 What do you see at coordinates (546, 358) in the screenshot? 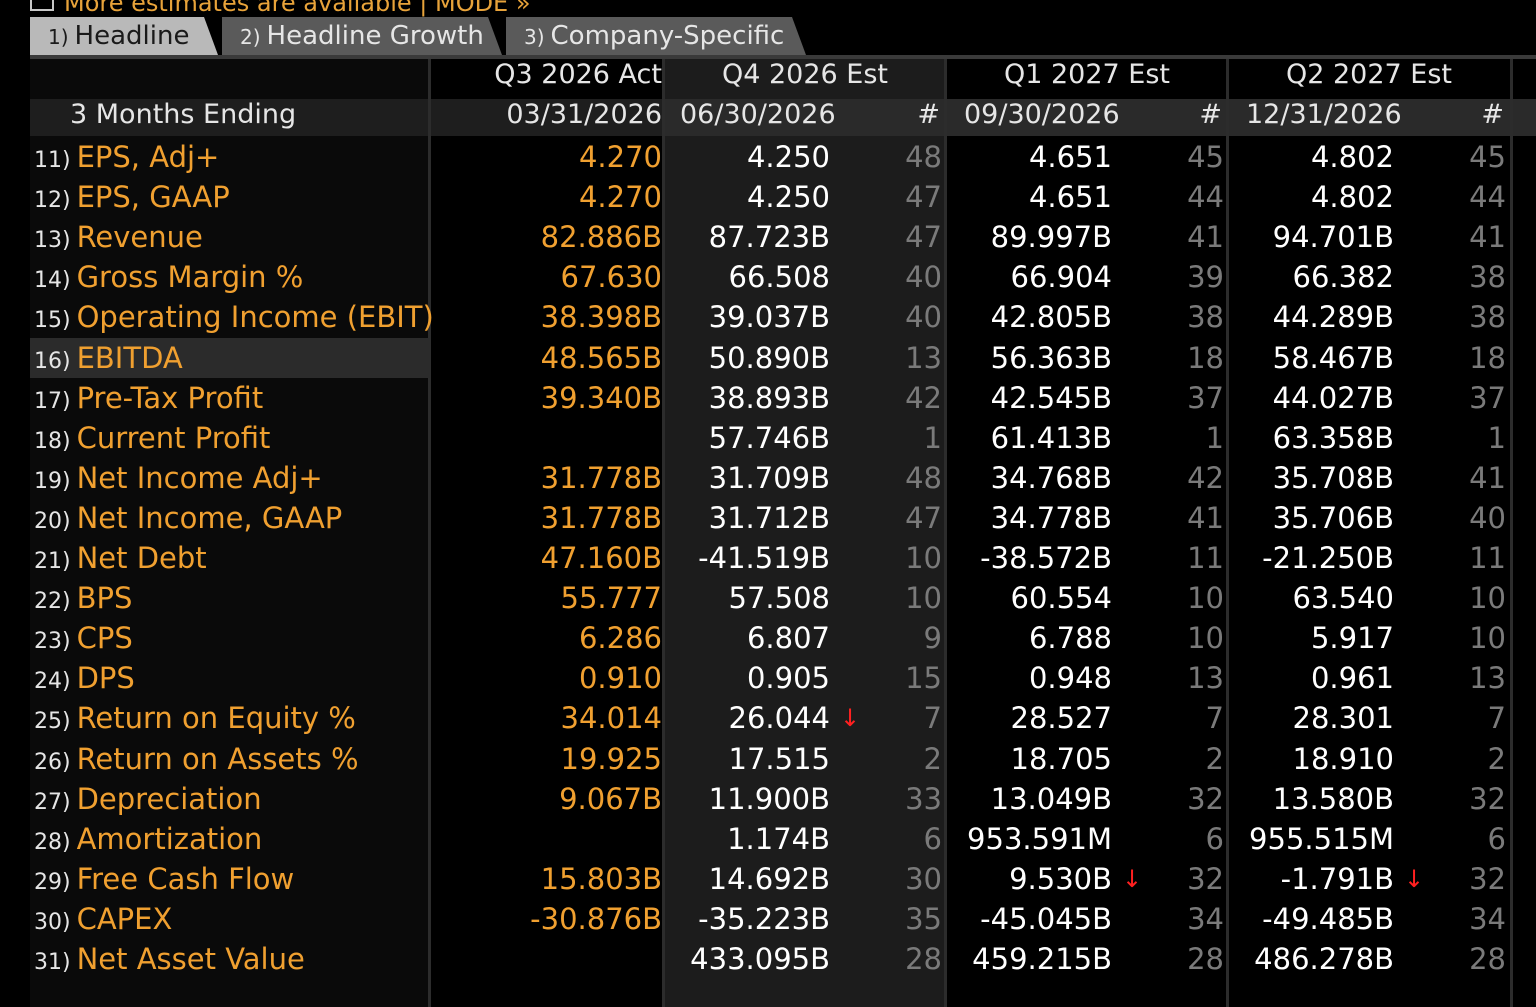
I see `actual-value: 48.565B` at bounding box center [546, 358].